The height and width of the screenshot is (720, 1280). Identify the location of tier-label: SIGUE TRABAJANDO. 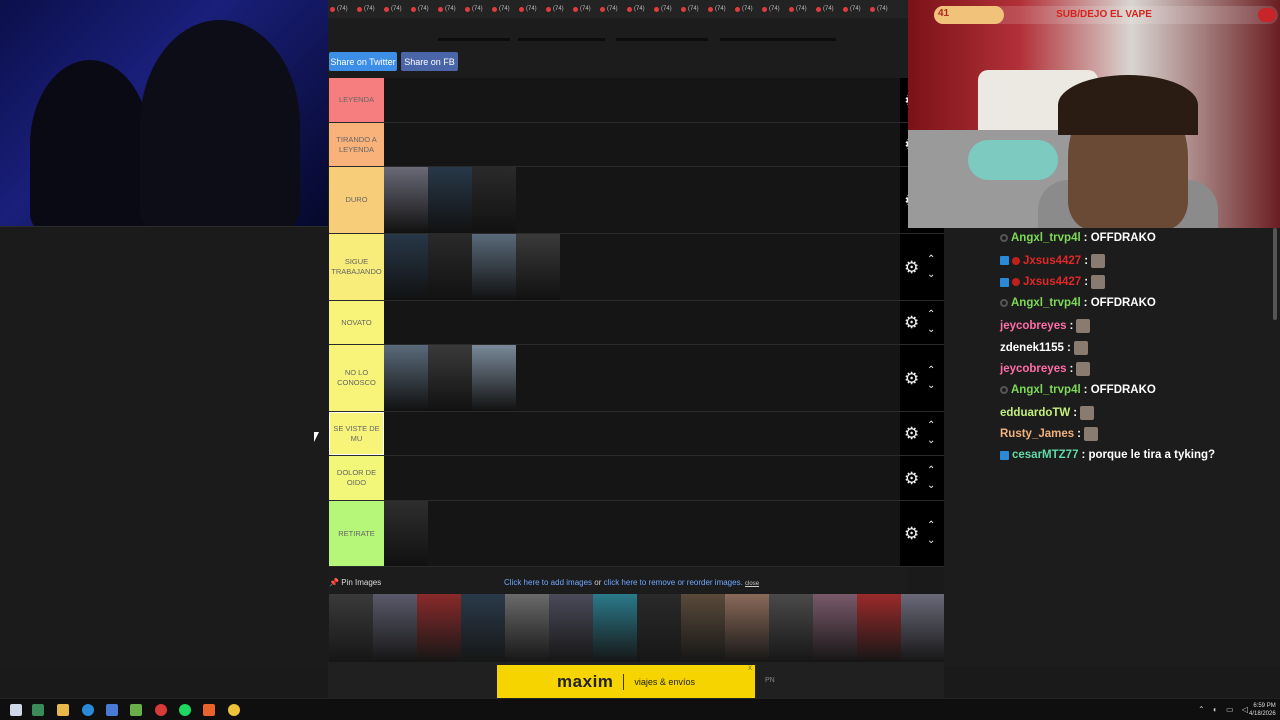
(356, 267).